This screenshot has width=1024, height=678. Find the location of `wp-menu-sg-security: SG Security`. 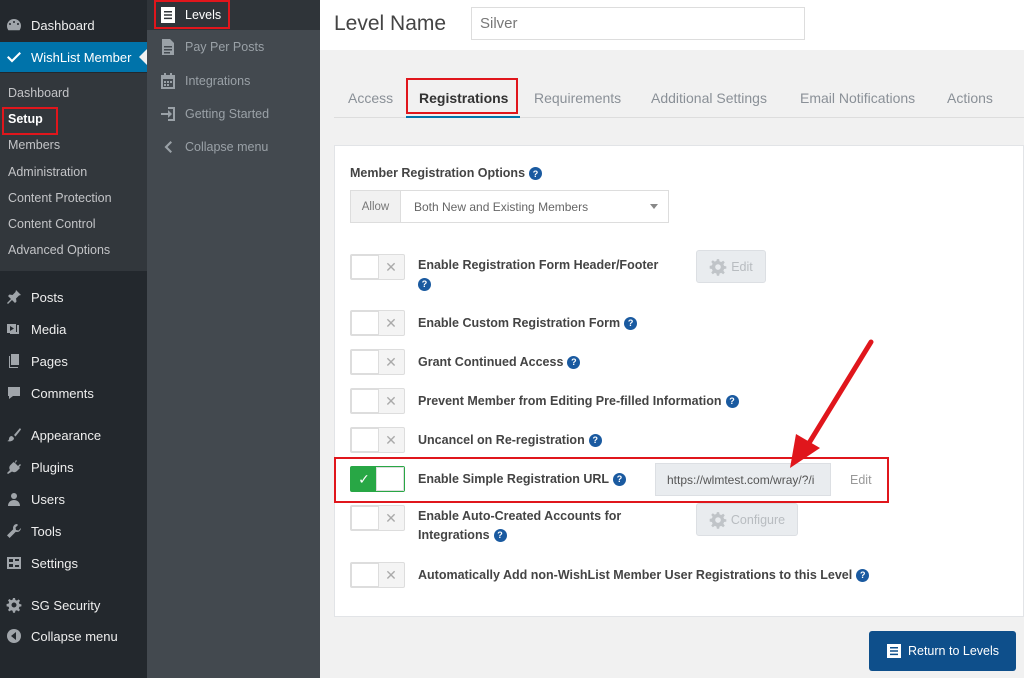

wp-menu-sg-security: SG Security is located at coordinates (73, 605).